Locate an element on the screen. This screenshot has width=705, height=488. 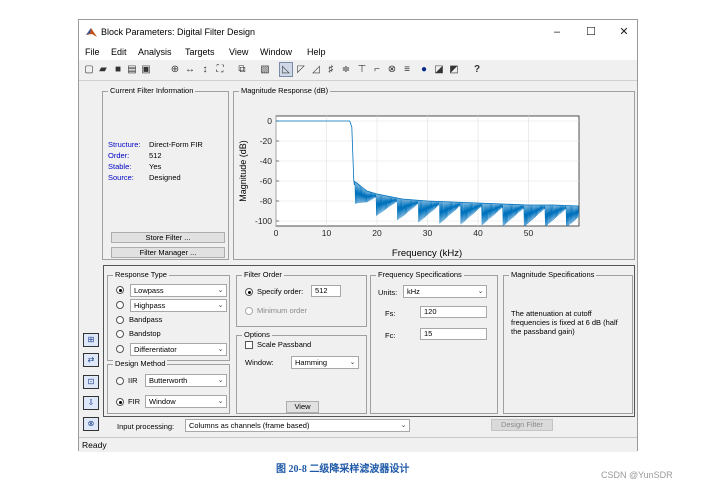
lowpass-combo: Lowpass ⌄ is located at coordinates (178, 290).